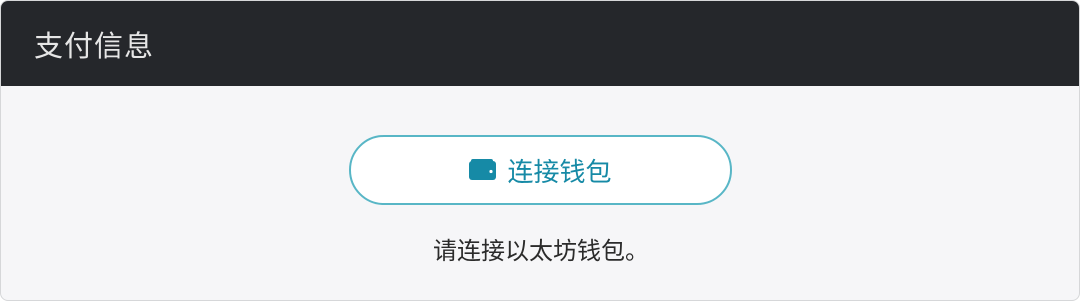  What do you see at coordinates (541, 251) in the screenshot?
I see `connect-hint-text: 请连接以太坊钱包。` at bounding box center [541, 251].